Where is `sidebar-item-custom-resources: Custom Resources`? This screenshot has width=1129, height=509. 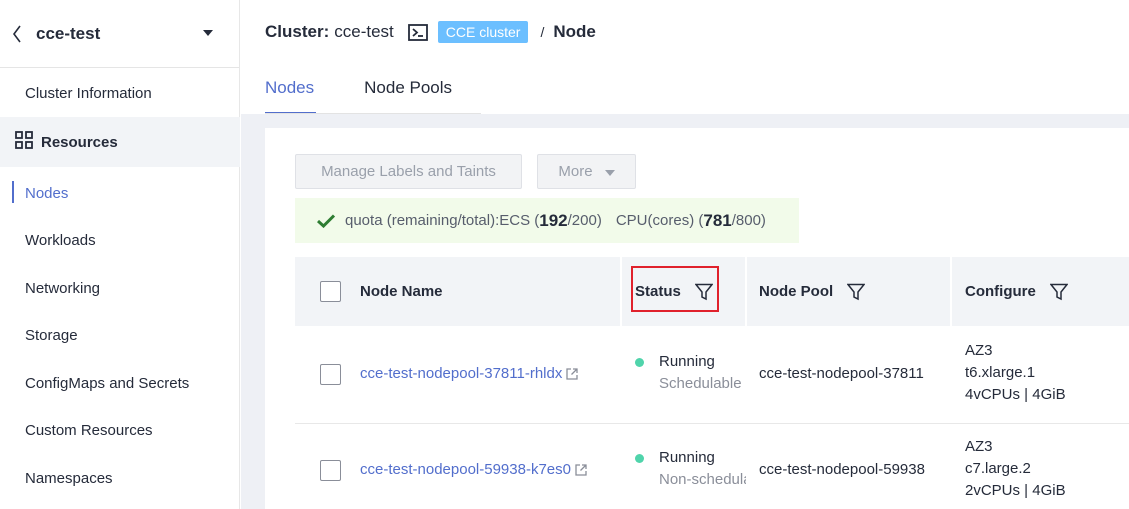
sidebar-item-custom-resources: Custom Resources is located at coordinates (120, 430).